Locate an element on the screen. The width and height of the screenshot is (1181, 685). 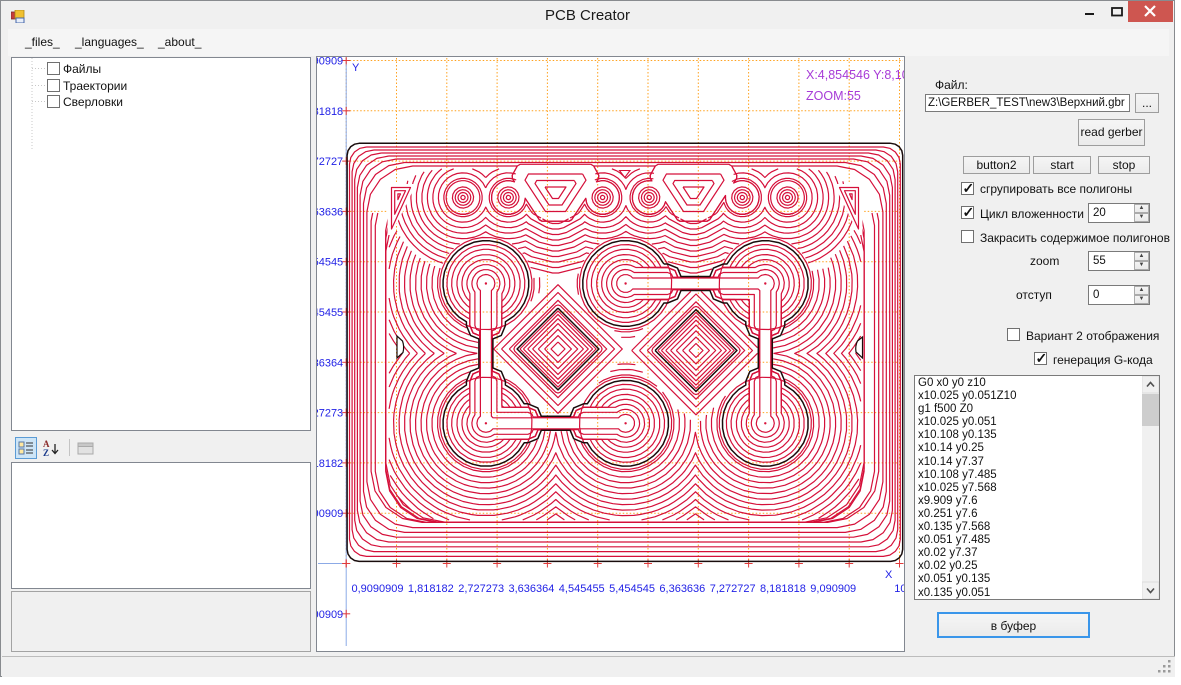
svg-text: Y is located at coordinates (356, 68).